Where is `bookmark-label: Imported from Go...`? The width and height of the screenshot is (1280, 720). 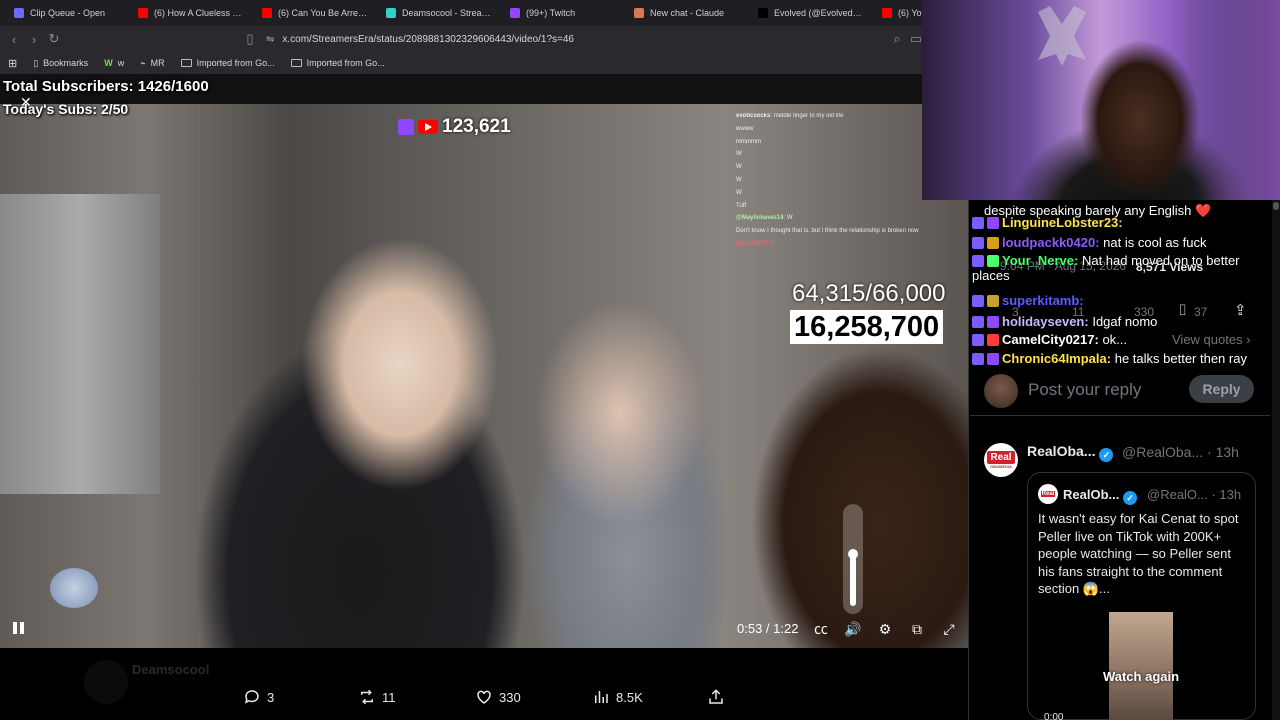
bookmark-label: Imported from Go... is located at coordinates (345, 63).